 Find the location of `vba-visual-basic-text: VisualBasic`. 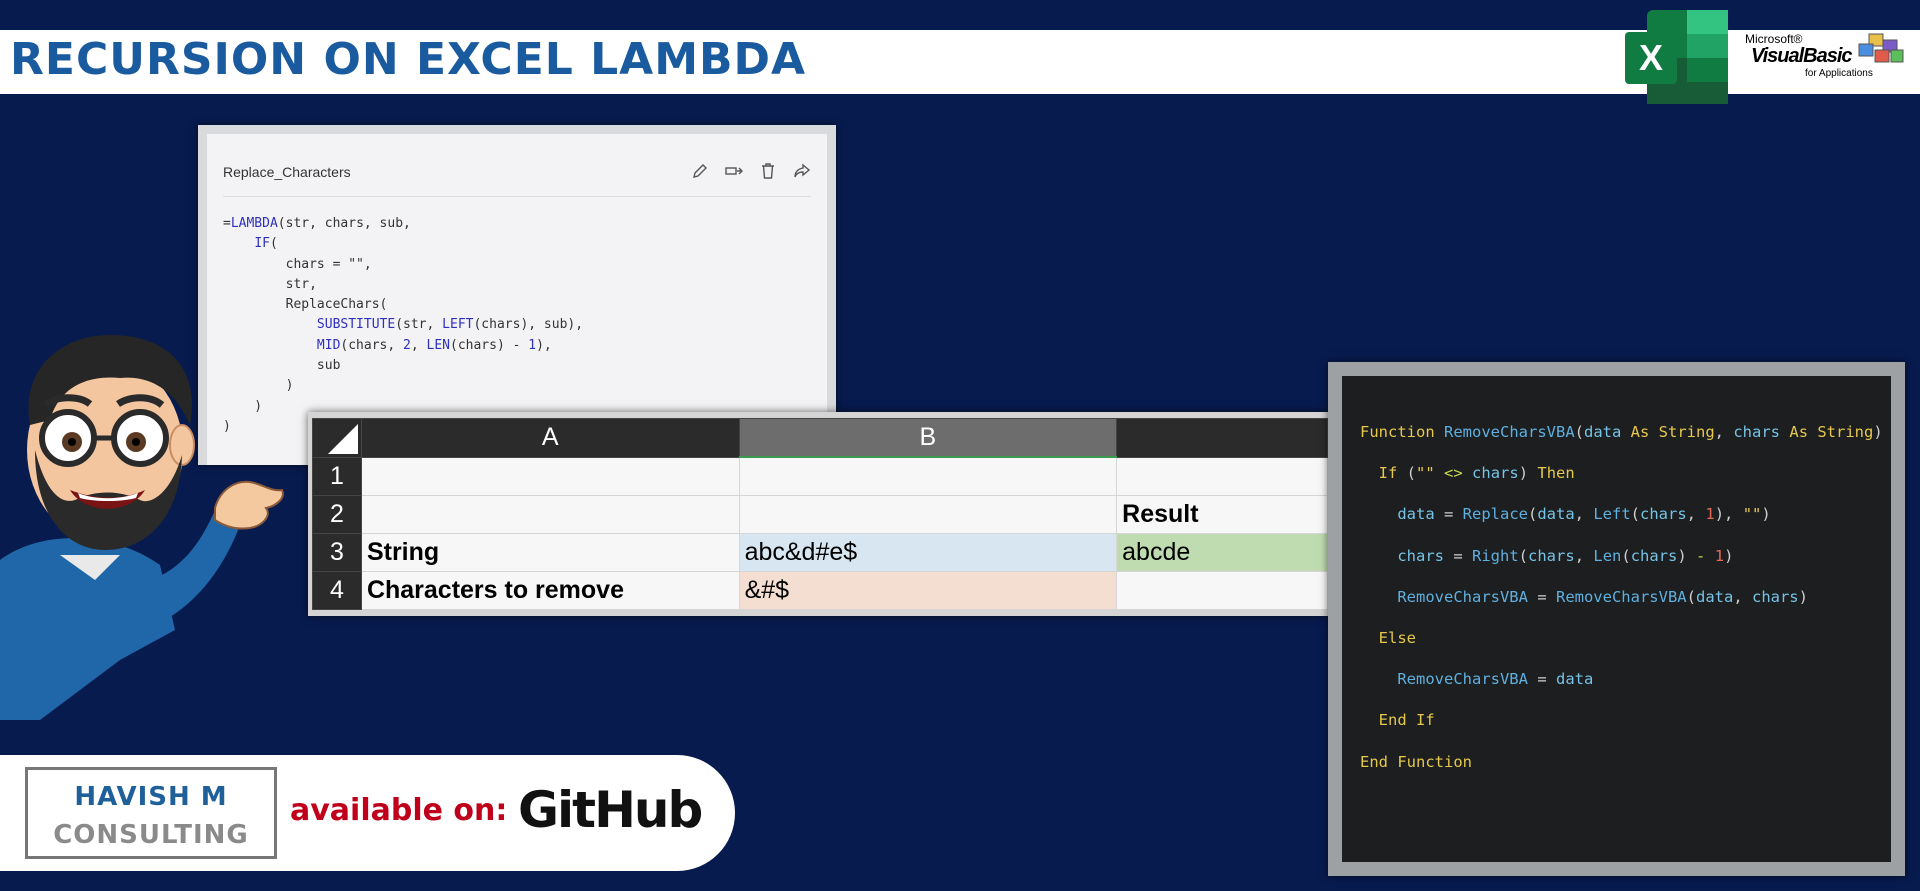

vba-visual-basic-text: VisualBasic is located at coordinates (1802, 56).